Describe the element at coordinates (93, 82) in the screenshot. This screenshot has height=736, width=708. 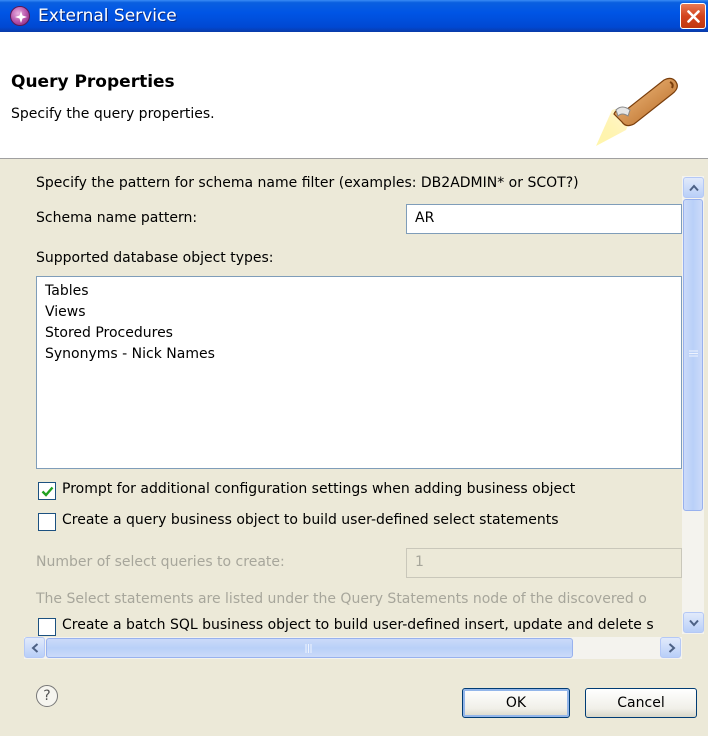
I see `page-title: Query Properties` at that location.